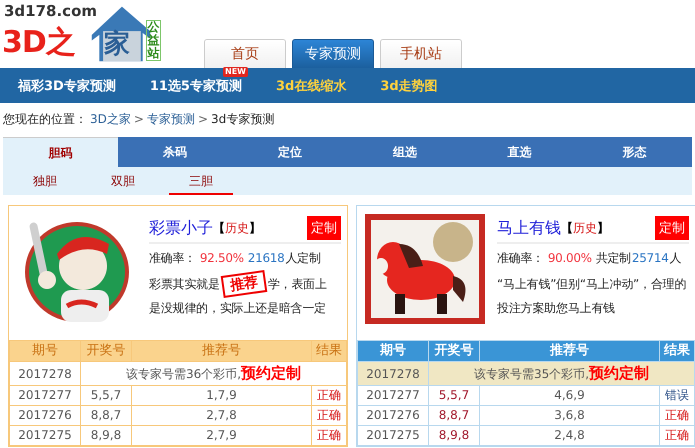 This screenshot has height=448, width=695. I want to click on nav-link: 福彩3D专家预测, so click(67, 86).